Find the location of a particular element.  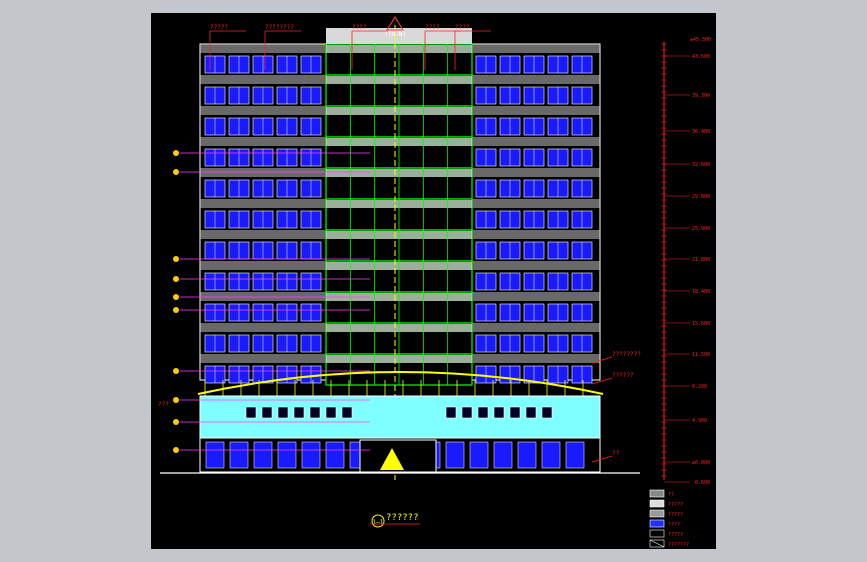

elevation-label: 21.800 is located at coordinates (701, 260).